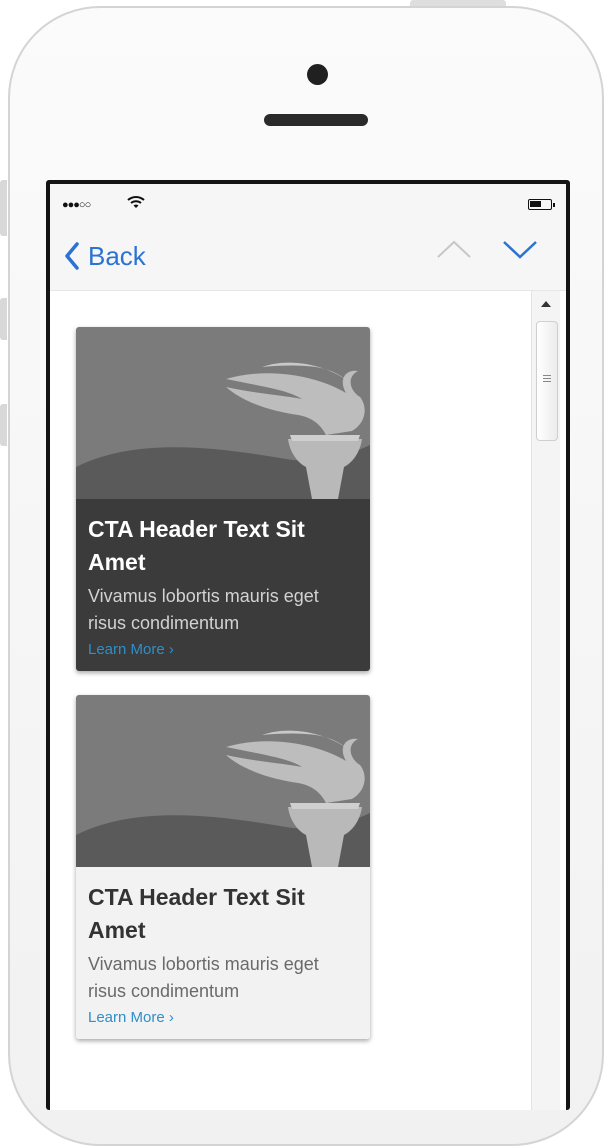  What do you see at coordinates (316, 120) in the screenshot?
I see `earpiece-speaker` at bounding box center [316, 120].